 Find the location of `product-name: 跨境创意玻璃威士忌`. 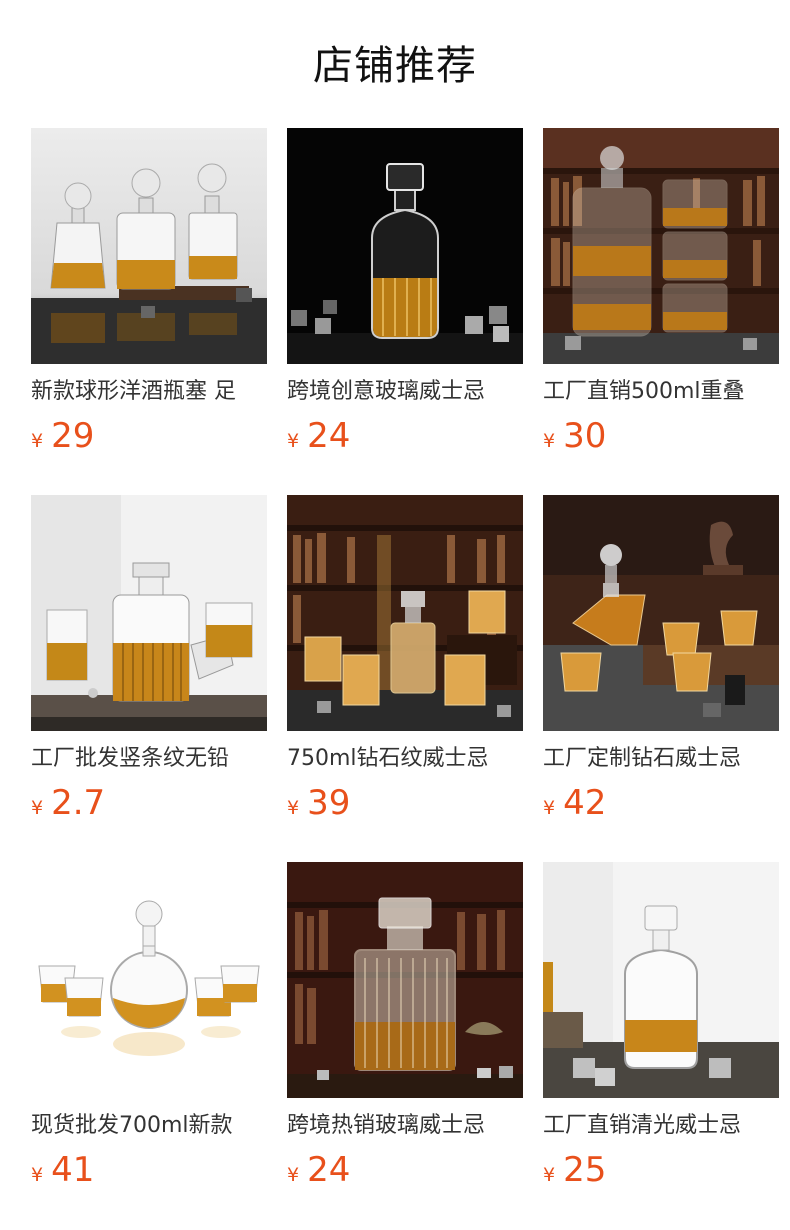

product-name: 跨境创意玻璃威士忌 is located at coordinates (405, 392).